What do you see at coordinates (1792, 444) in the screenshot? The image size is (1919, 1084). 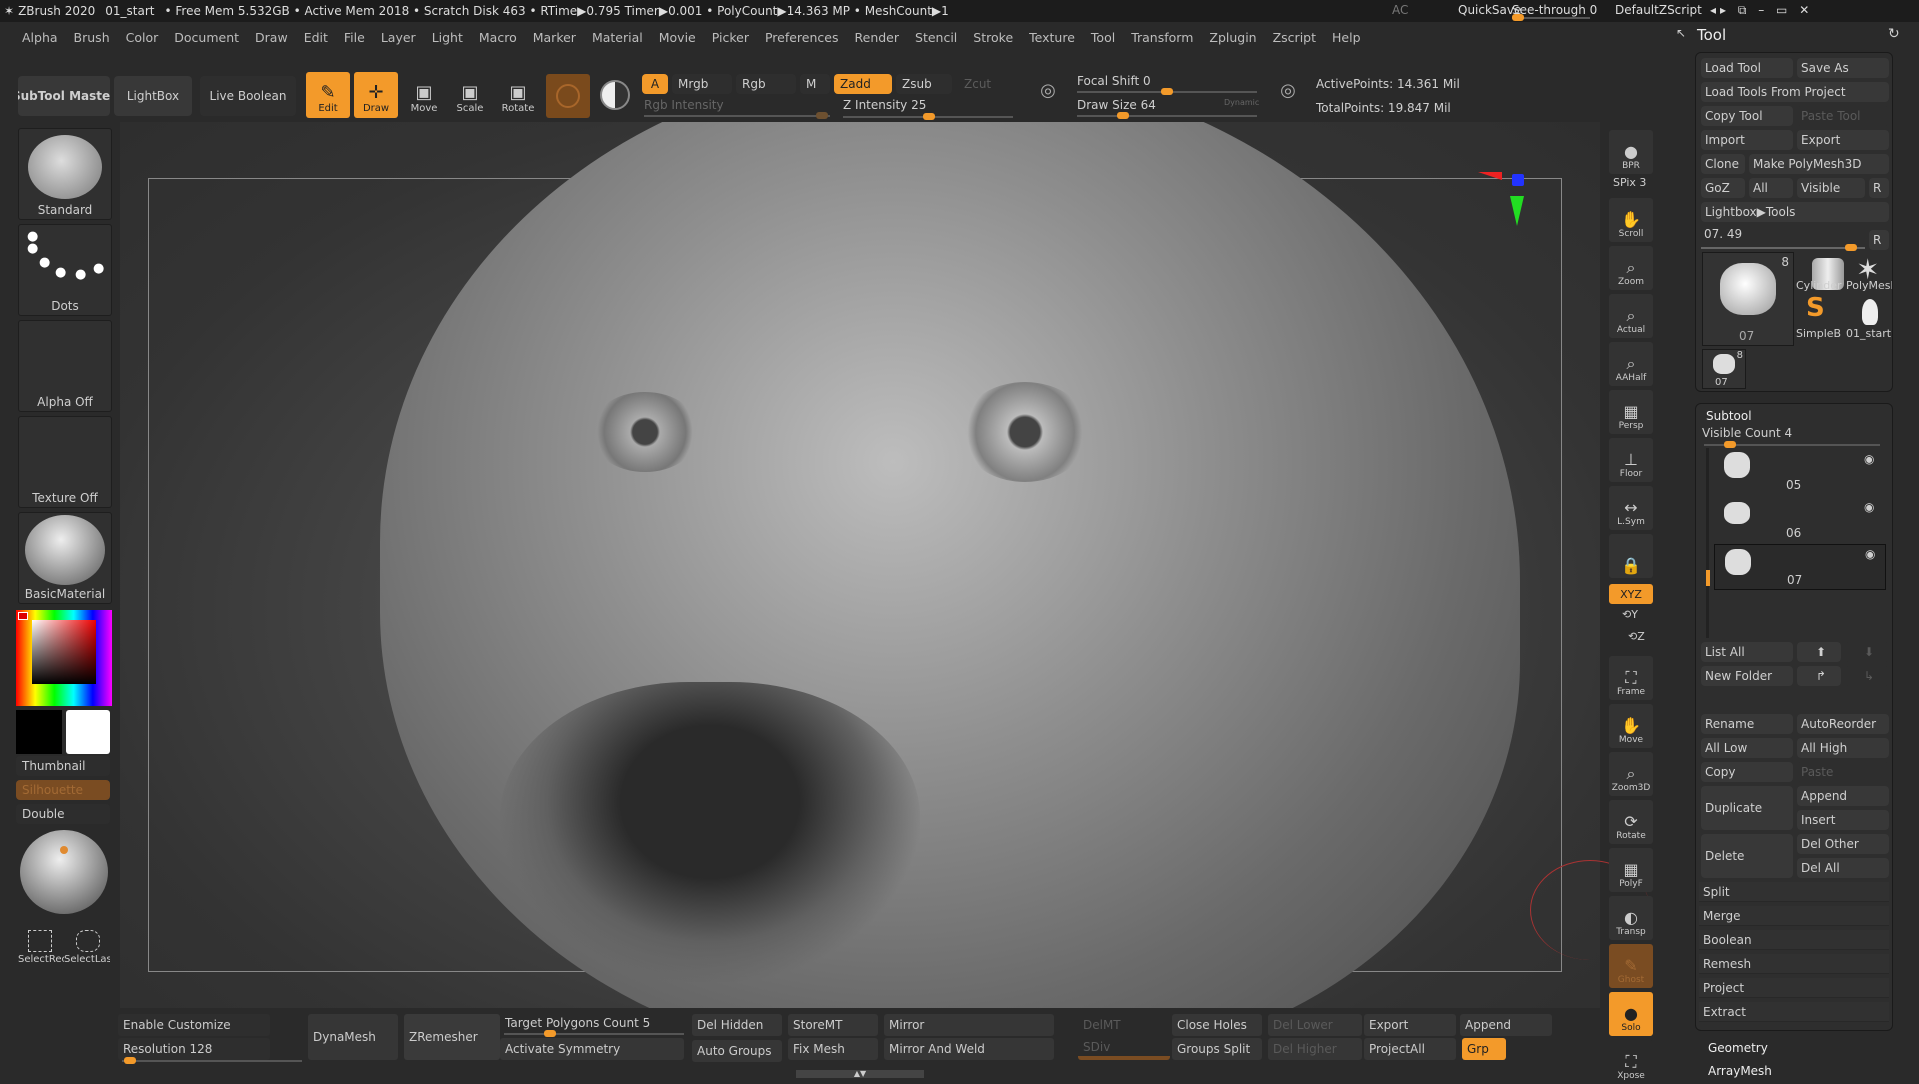 I see `visible-count-slider` at bounding box center [1792, 444].